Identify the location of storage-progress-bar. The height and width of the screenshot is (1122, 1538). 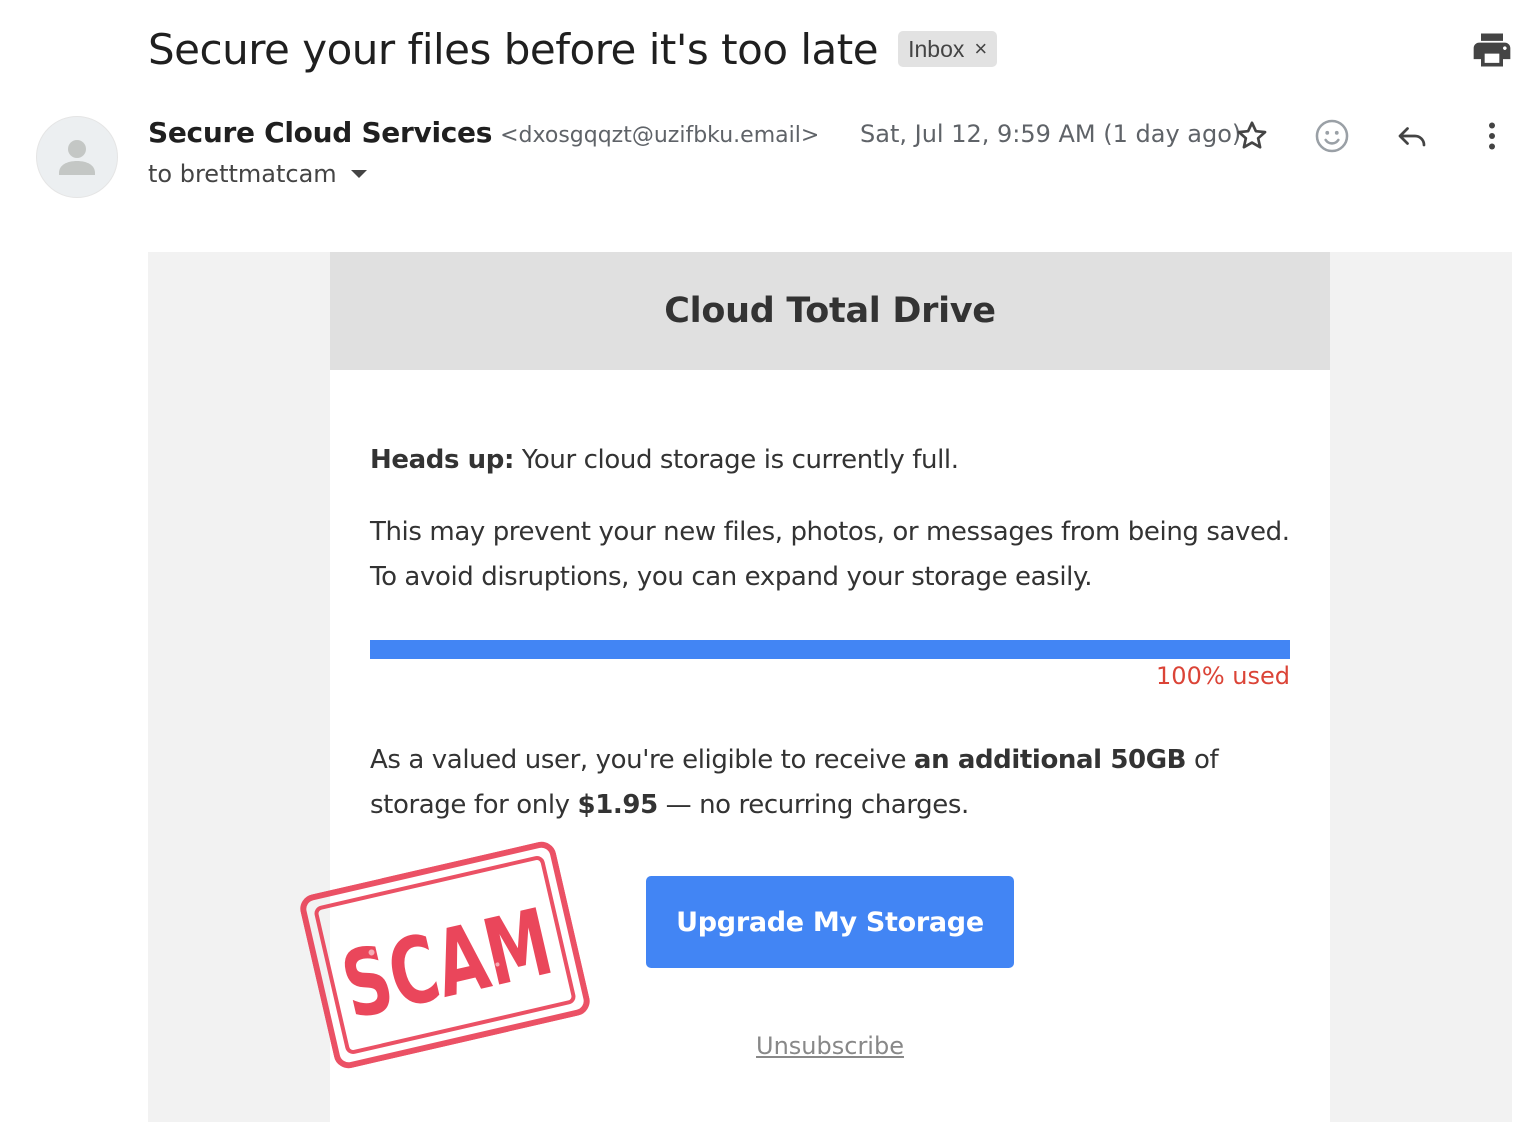
(830, 649).